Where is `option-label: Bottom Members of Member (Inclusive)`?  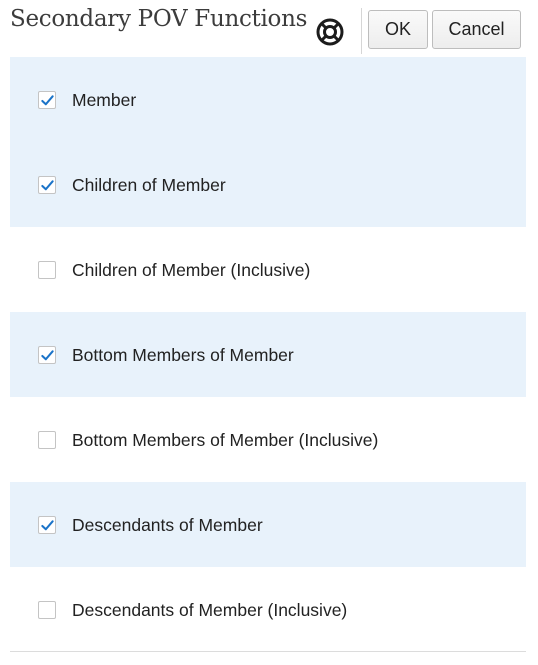 option-label: Bottom Members of Member (Inclusive) is located at coordinates (225, 440).